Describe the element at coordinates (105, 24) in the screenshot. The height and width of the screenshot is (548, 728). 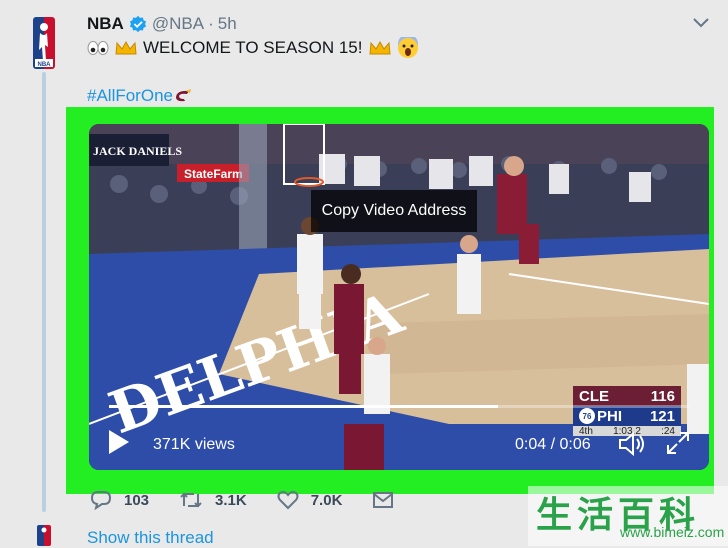
I see `author-name: NBA` at that location.